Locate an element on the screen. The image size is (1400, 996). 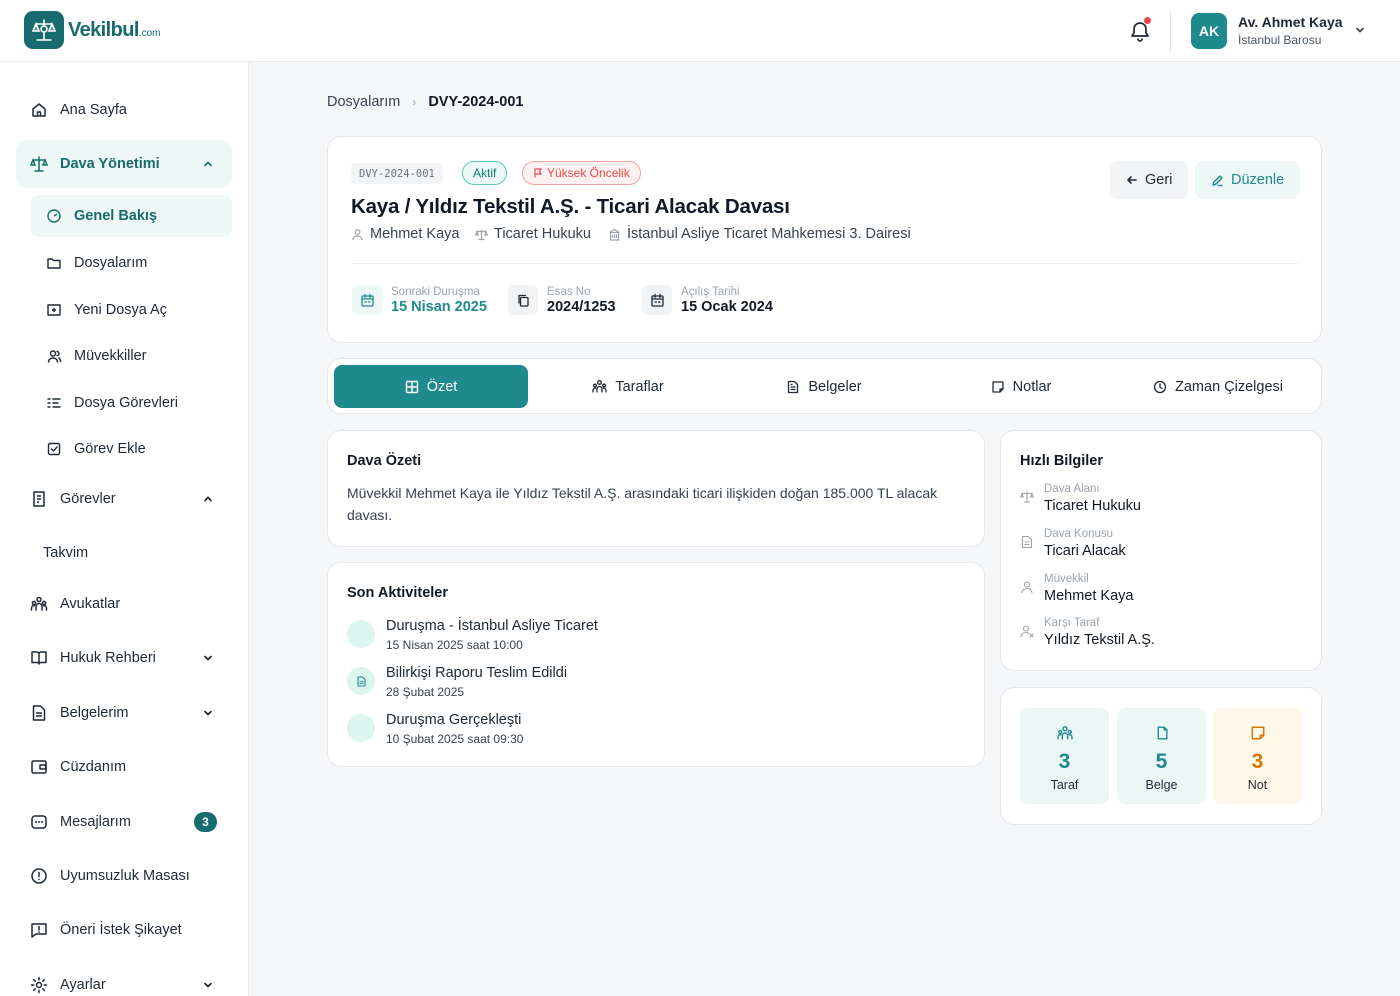
stat-label: Belge is located at coordinates (1161, 785).